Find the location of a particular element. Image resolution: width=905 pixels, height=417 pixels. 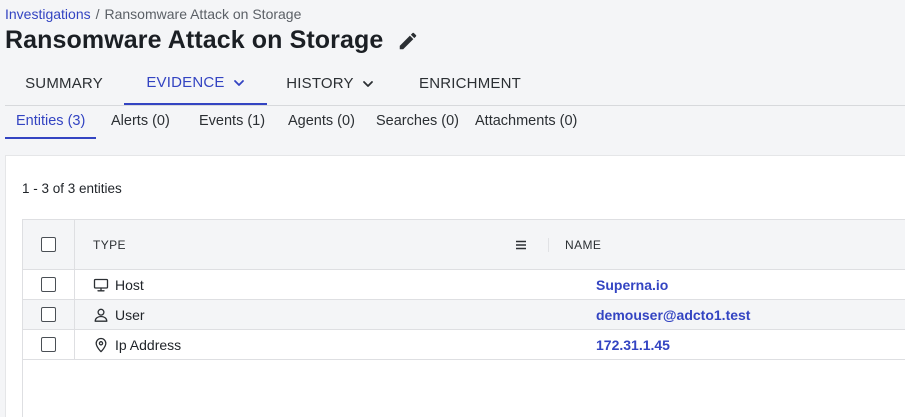

entity-name-link: demouser@adcto1.test is located at coordinates (673, 315).